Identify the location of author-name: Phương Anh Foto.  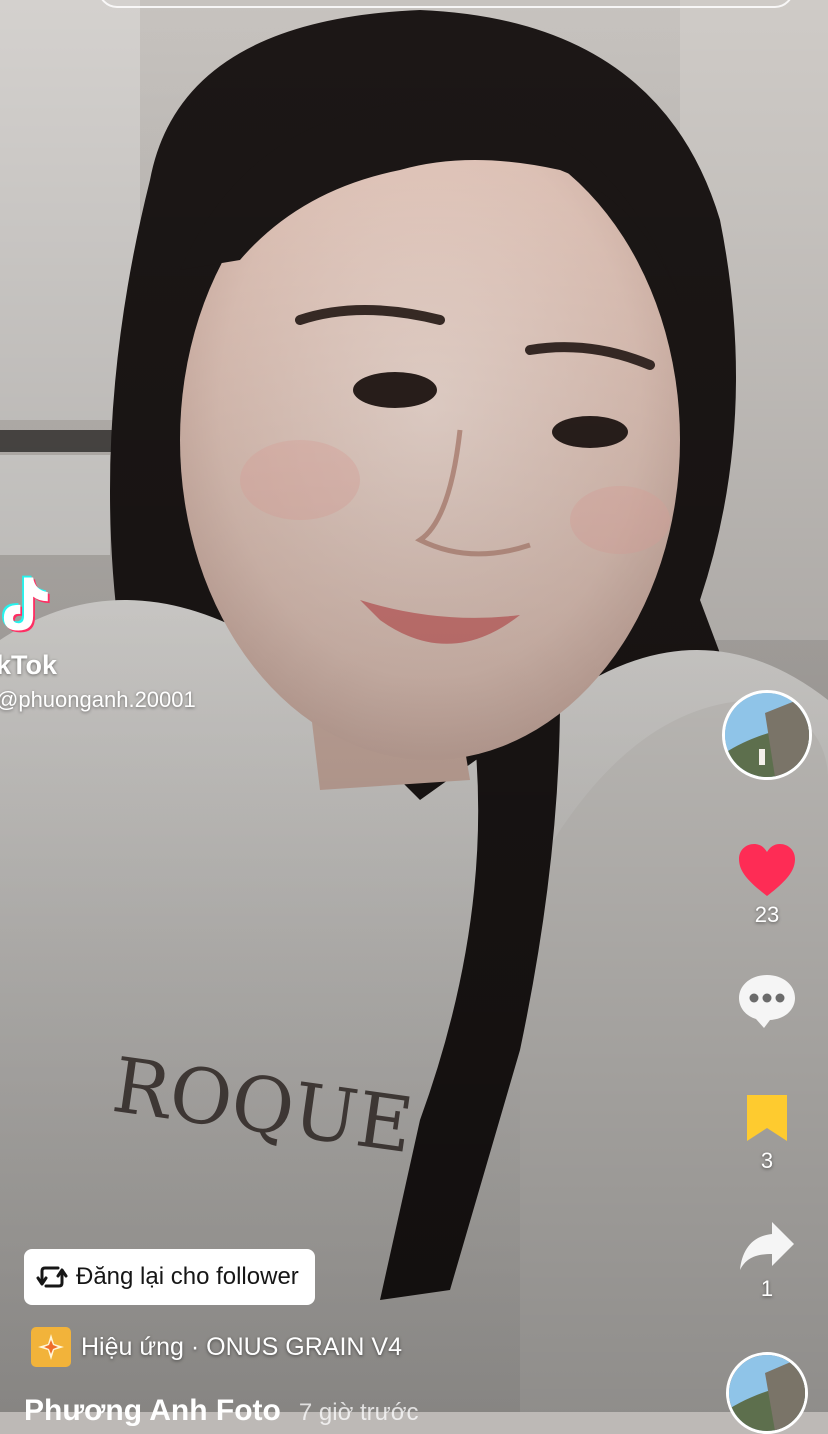
(152, 1411).